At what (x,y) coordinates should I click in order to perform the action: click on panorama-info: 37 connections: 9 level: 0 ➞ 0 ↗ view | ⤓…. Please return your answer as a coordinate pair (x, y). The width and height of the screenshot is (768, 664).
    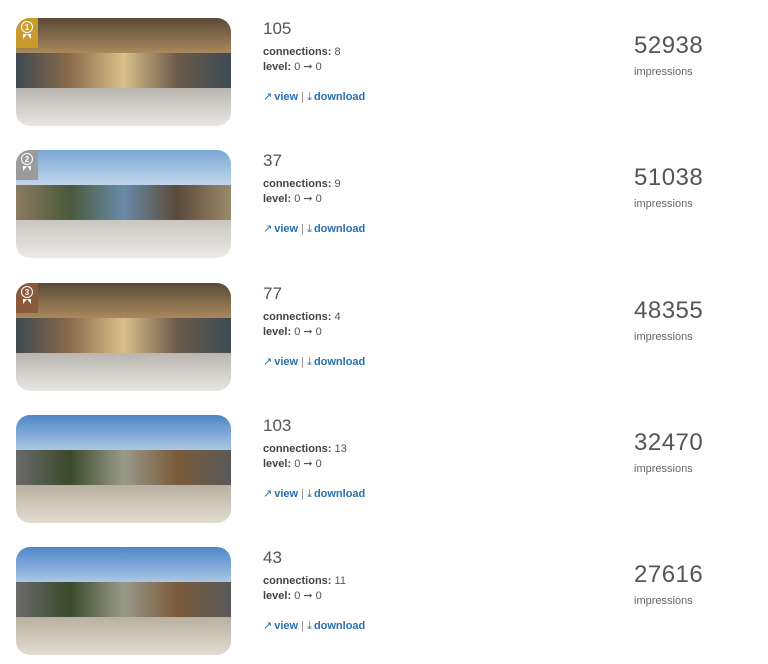
    Looking at the image, I should click on (413, 193).